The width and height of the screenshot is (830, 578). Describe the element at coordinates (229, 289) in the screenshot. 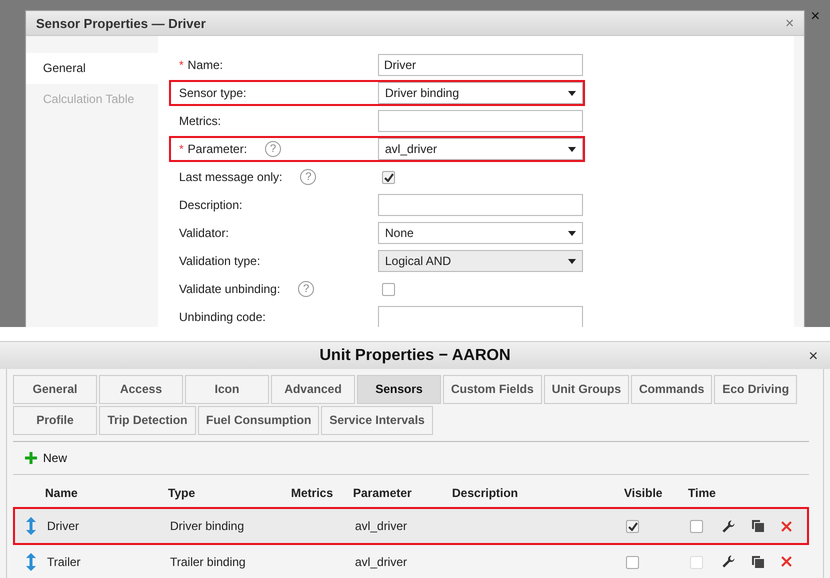

I see `field-label: Validate unbinding:` at that location.